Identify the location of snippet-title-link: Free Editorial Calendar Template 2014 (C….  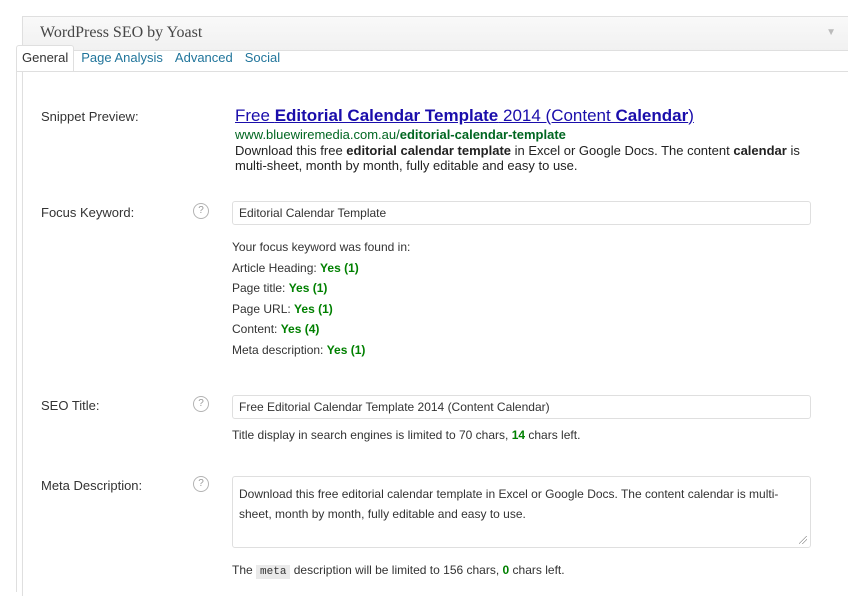
(520, 116).